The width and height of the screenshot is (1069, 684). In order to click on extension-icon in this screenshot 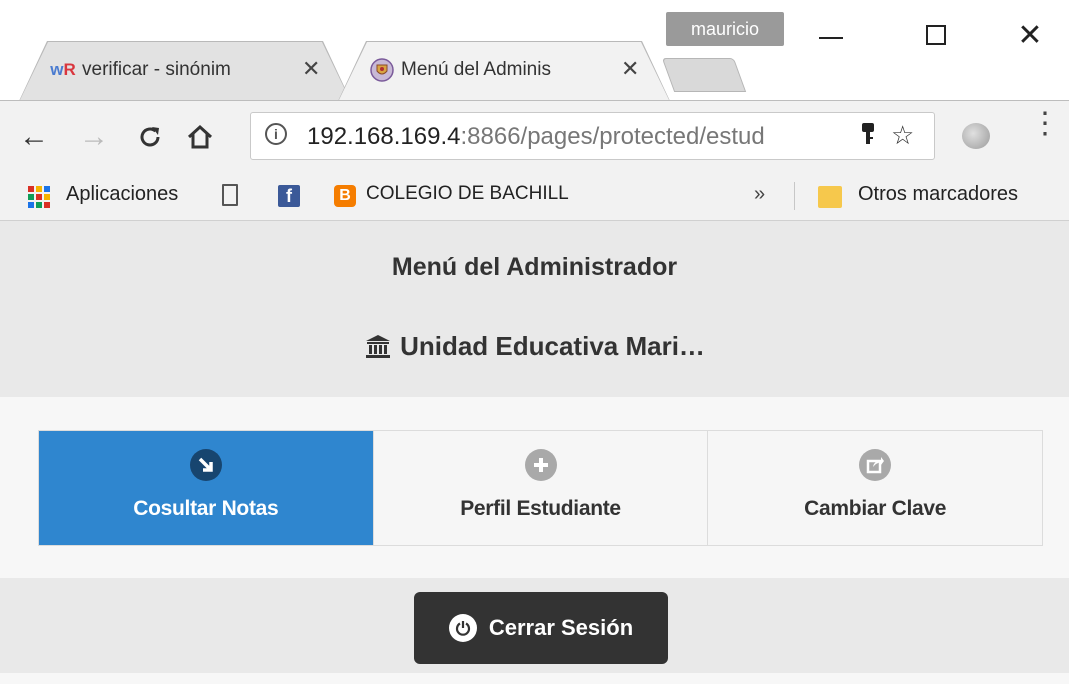, I will do `click(976, 136)`.